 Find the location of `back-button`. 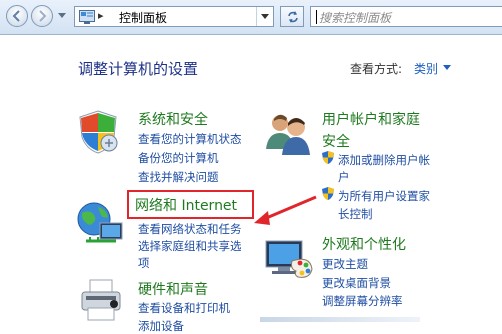

back-button is located at coordinates (17, 16).